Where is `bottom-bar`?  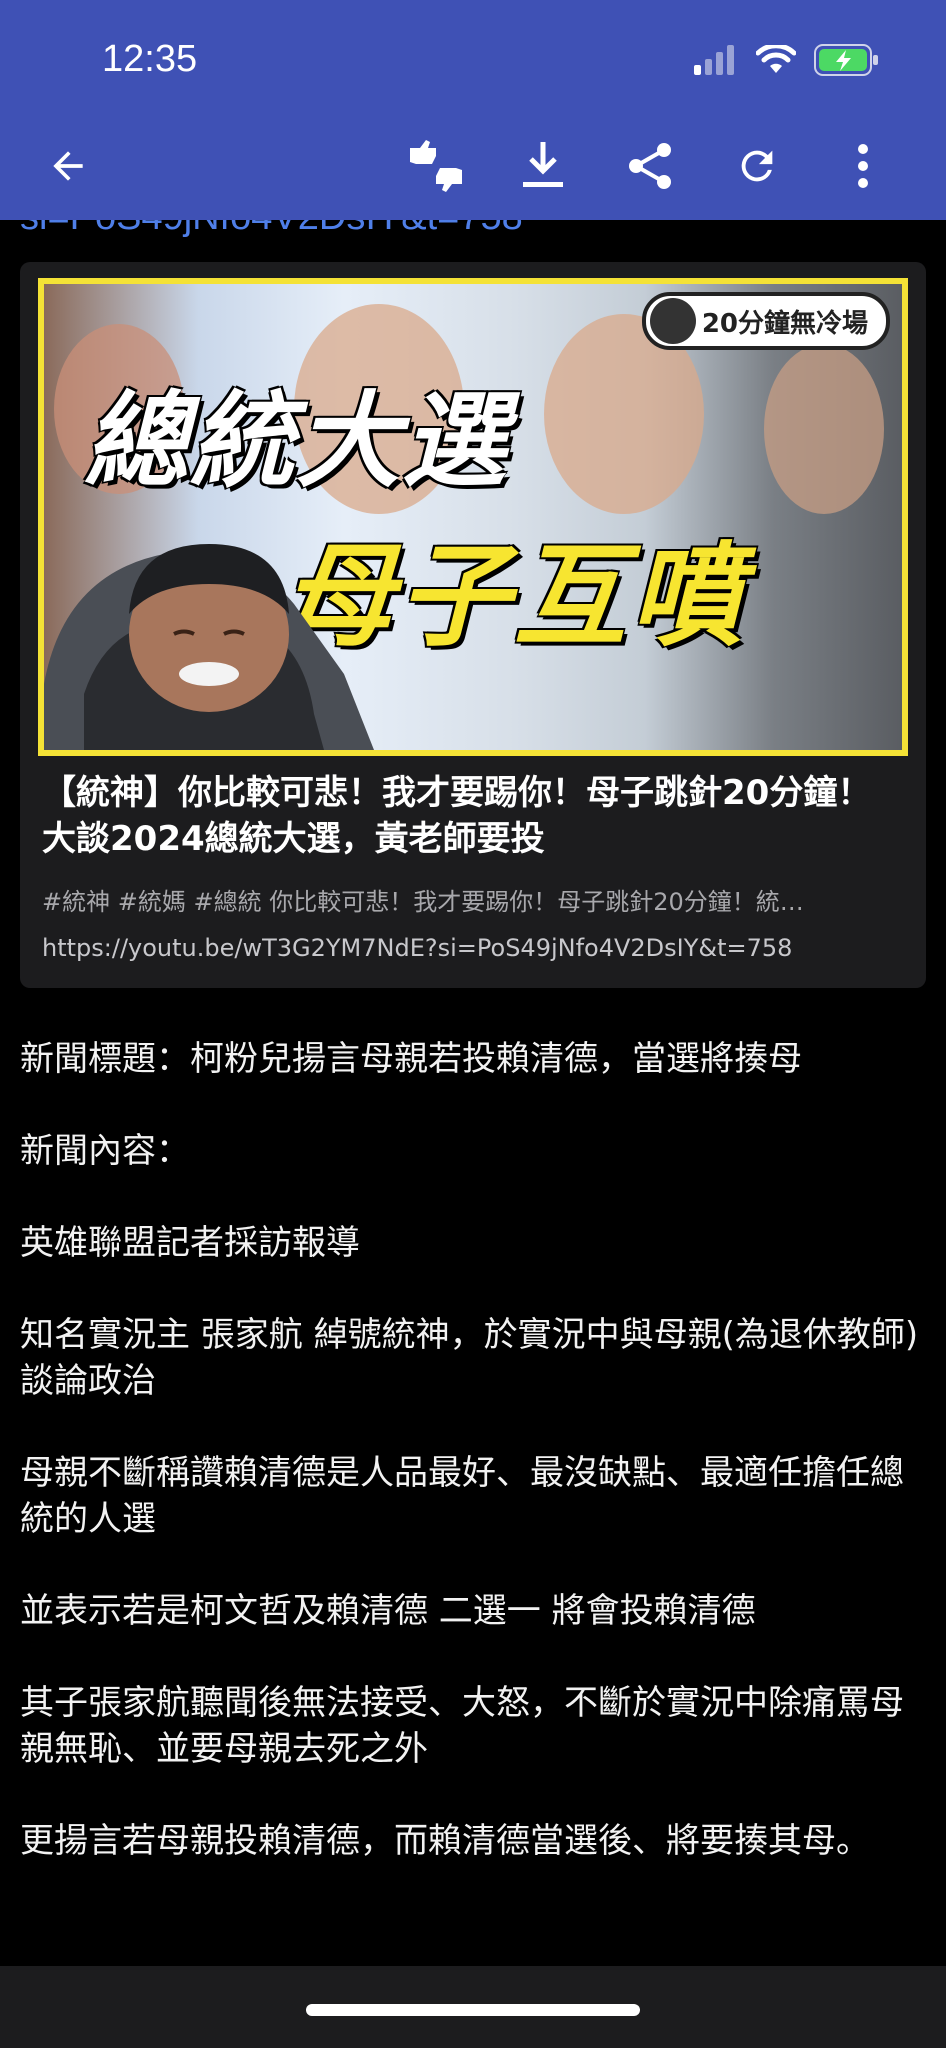
bottom-bar is located at coordinates (473, 2007).